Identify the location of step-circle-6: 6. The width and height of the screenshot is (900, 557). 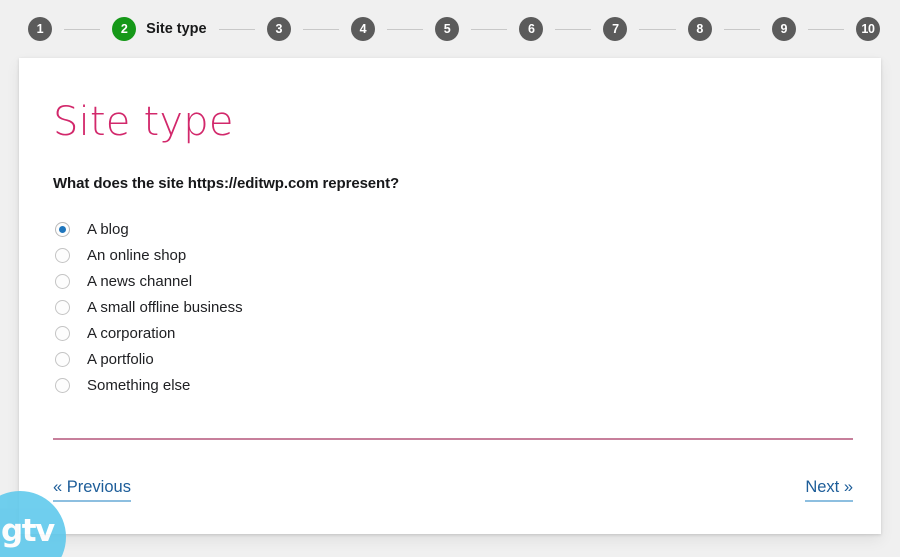
(531, 29).